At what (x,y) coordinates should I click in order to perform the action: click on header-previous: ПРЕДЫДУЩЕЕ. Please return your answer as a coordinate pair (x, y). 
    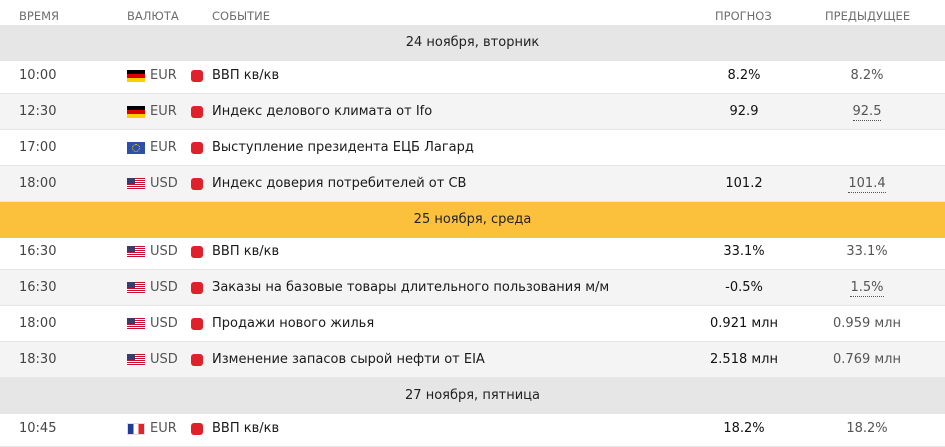
    Looking at the image, I should click on (868, 16).